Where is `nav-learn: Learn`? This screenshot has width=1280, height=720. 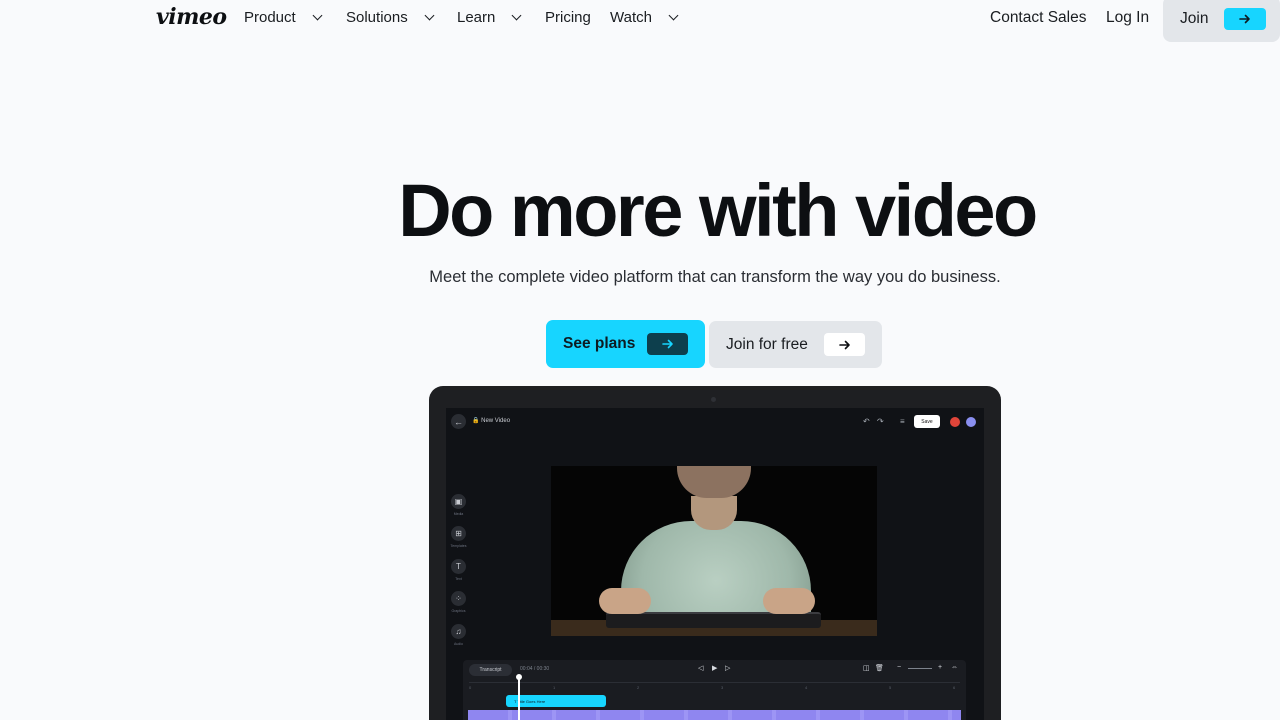 nav-learn: Learn is located at coordinates (489, 17).